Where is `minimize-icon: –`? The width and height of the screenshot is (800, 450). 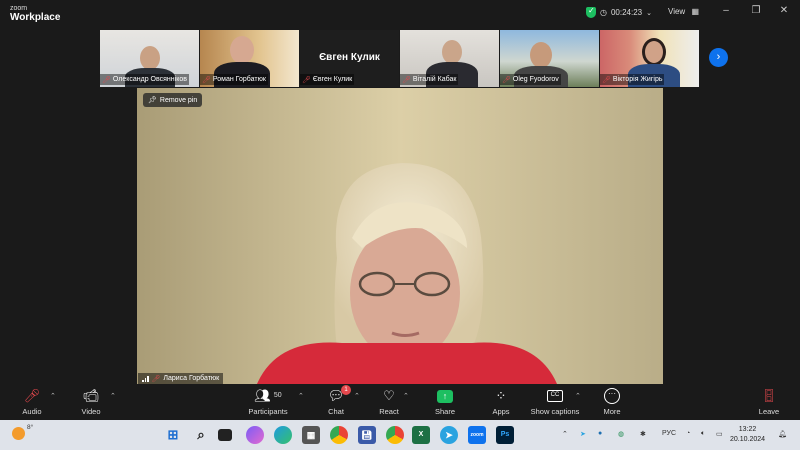 minimize-icon: – is located at coordinates (726, 10).